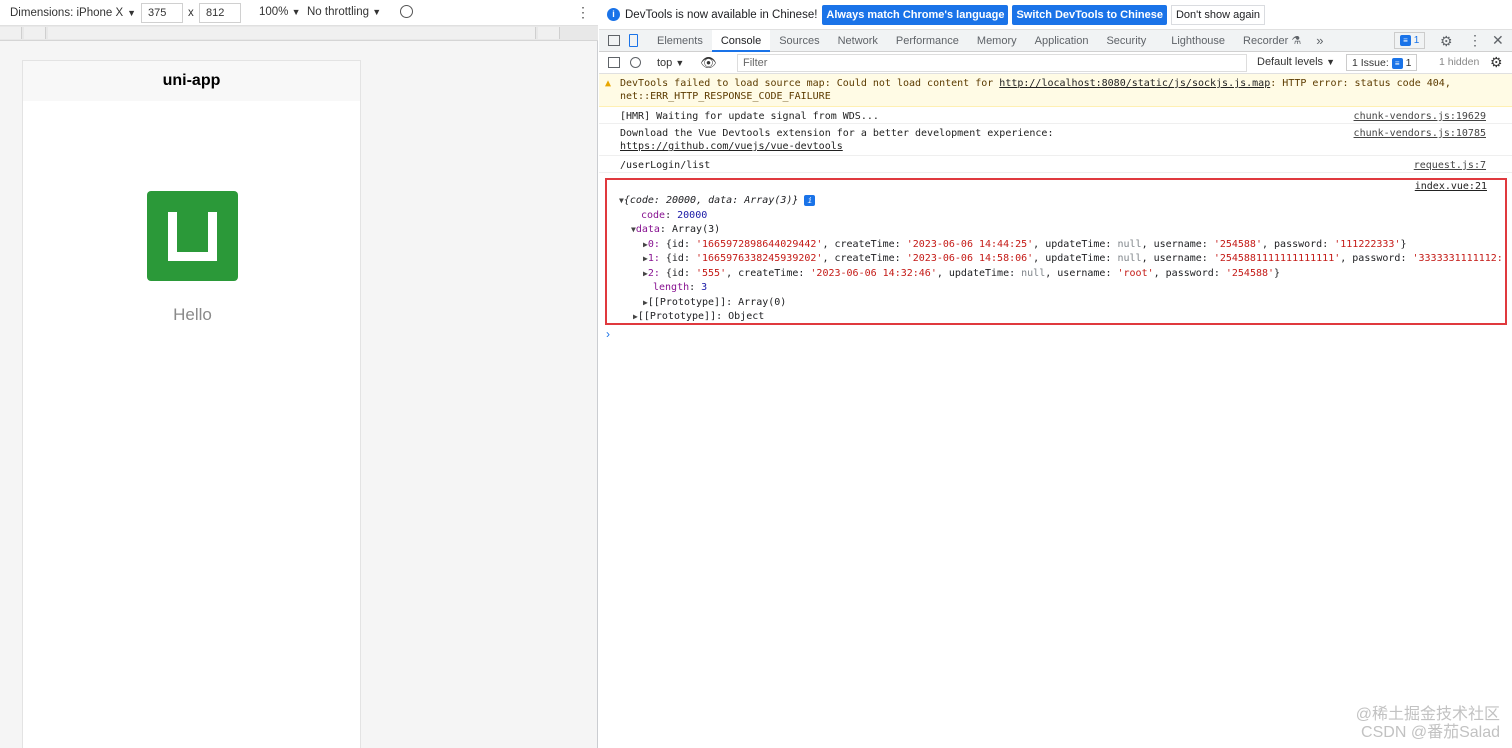 Image resolution: width=1512 pixels, height=748 pixels. What do you see at coordinates (915, 14) in the screenshot?
I see `match-language-button: Always match Chrome's language` at bounding box center [915, 14].